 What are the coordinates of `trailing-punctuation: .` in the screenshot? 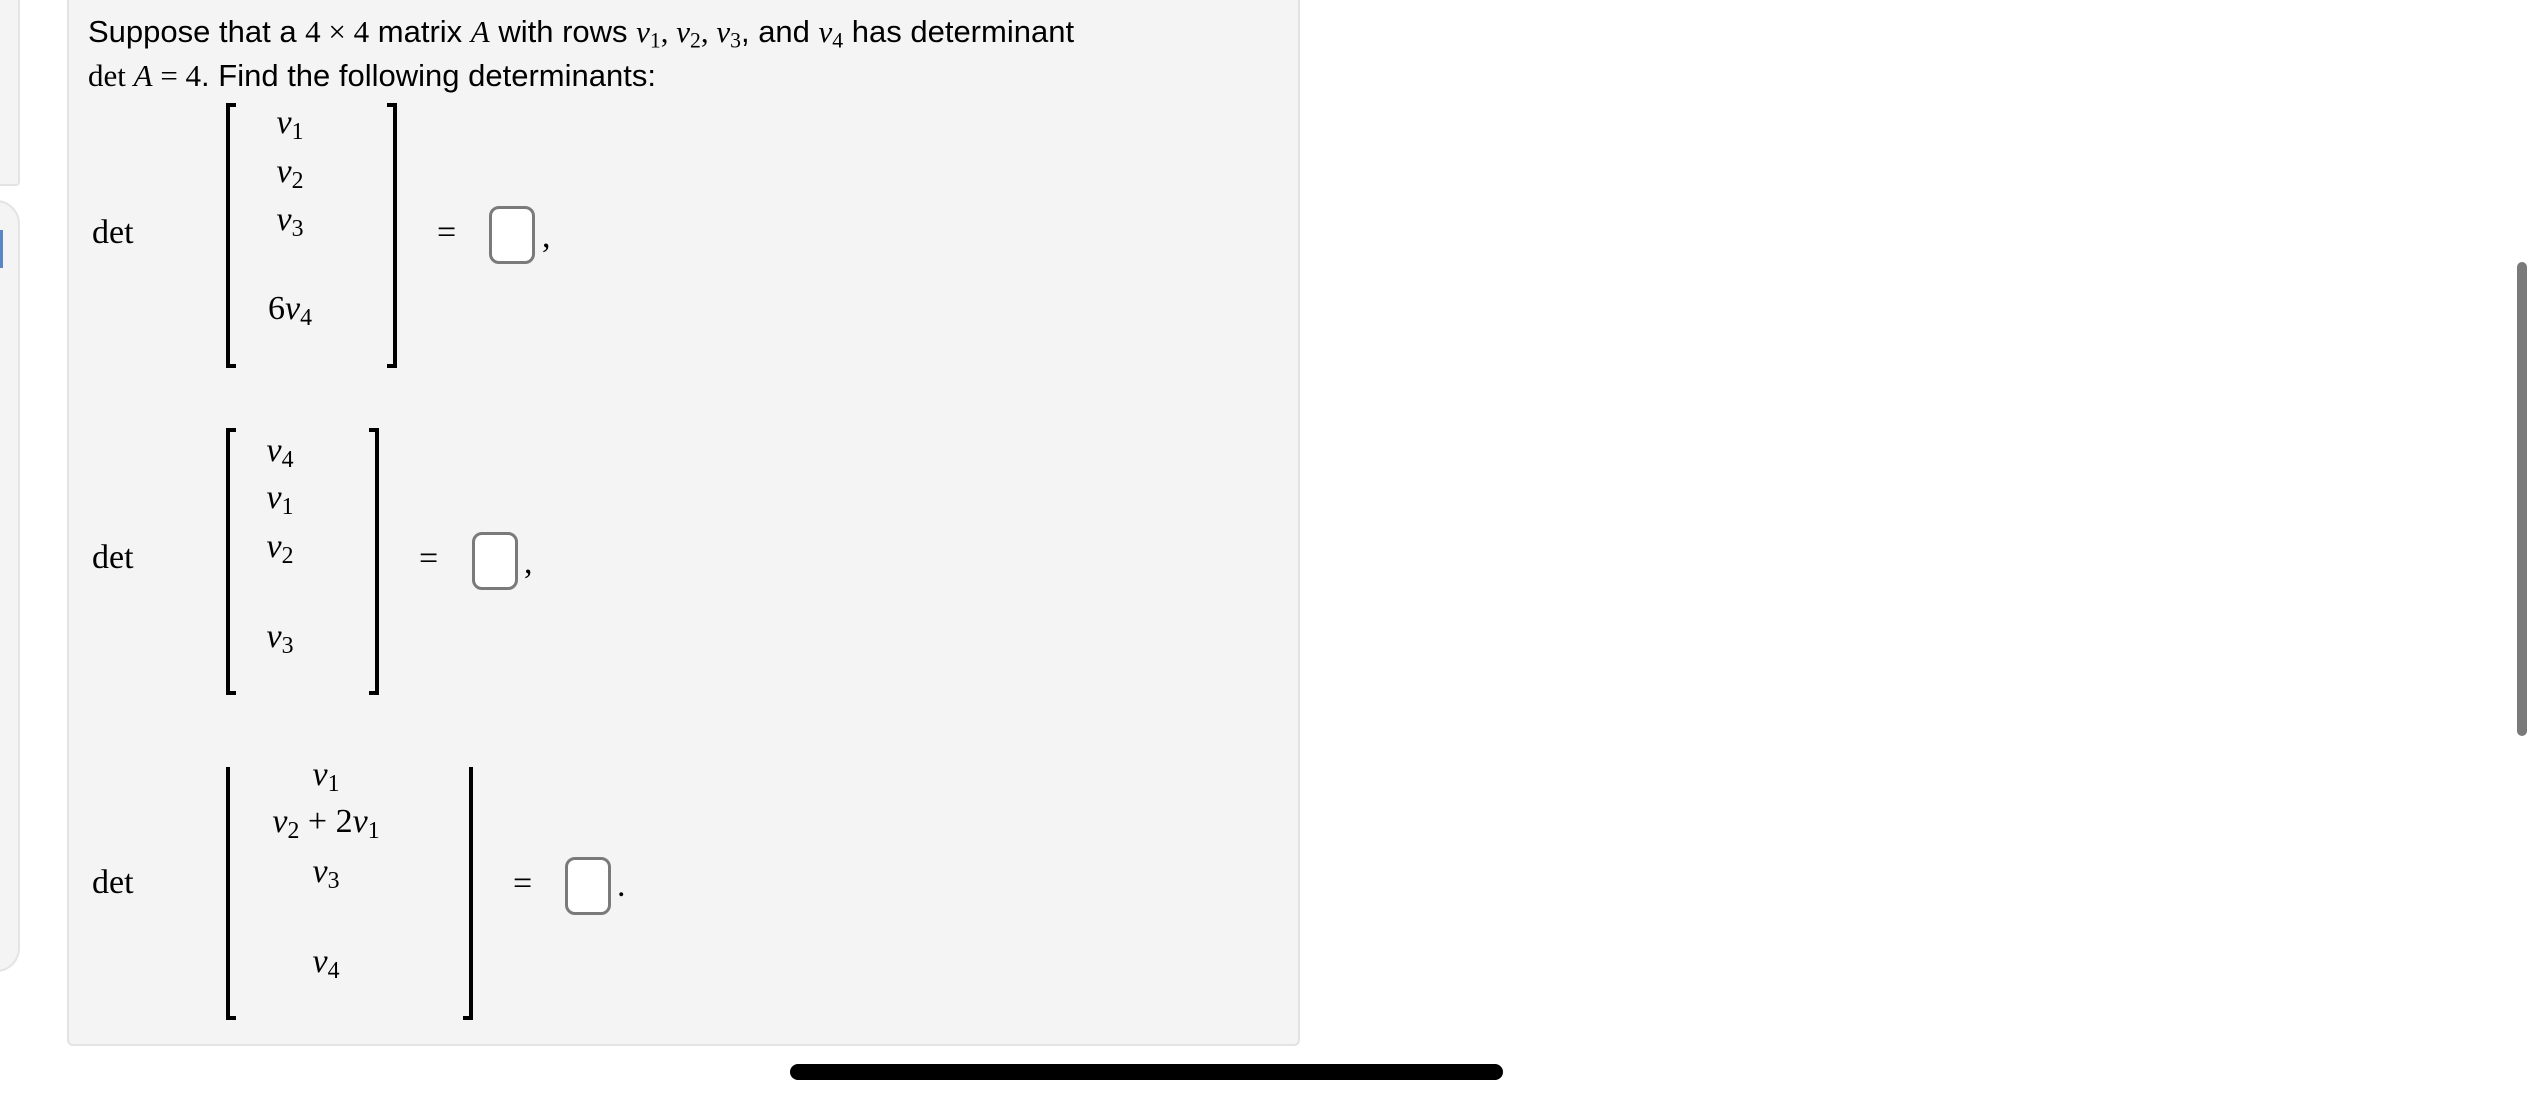 It's located at (621, 885).